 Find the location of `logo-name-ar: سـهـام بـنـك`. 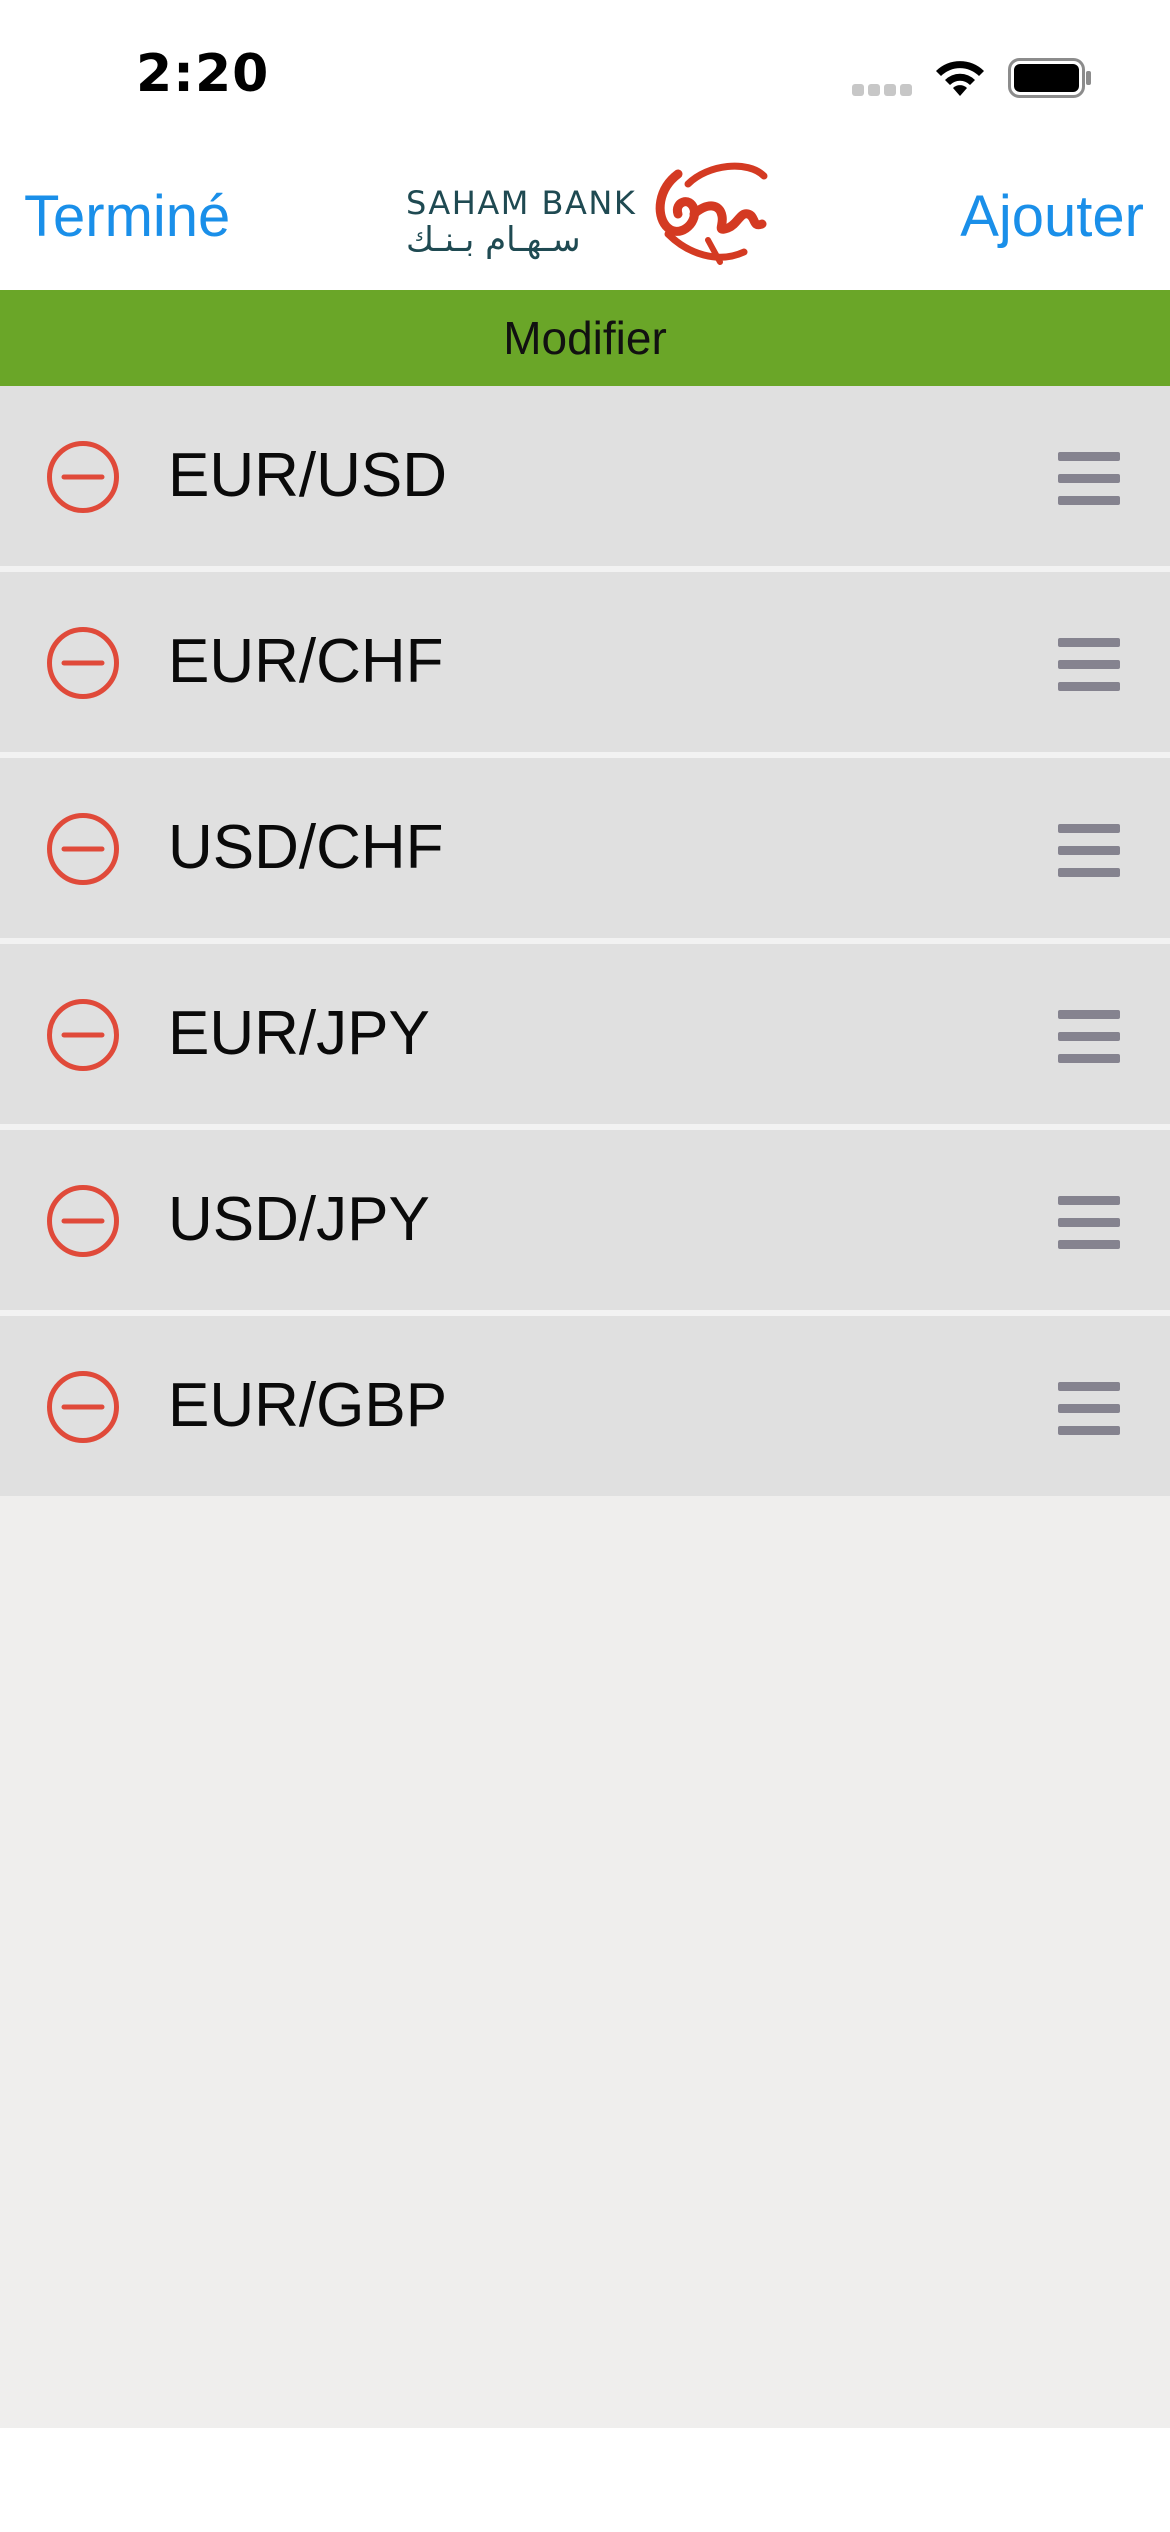

logo-name-ar: سـهـام بـنـك is located at coordinates (493, 240).